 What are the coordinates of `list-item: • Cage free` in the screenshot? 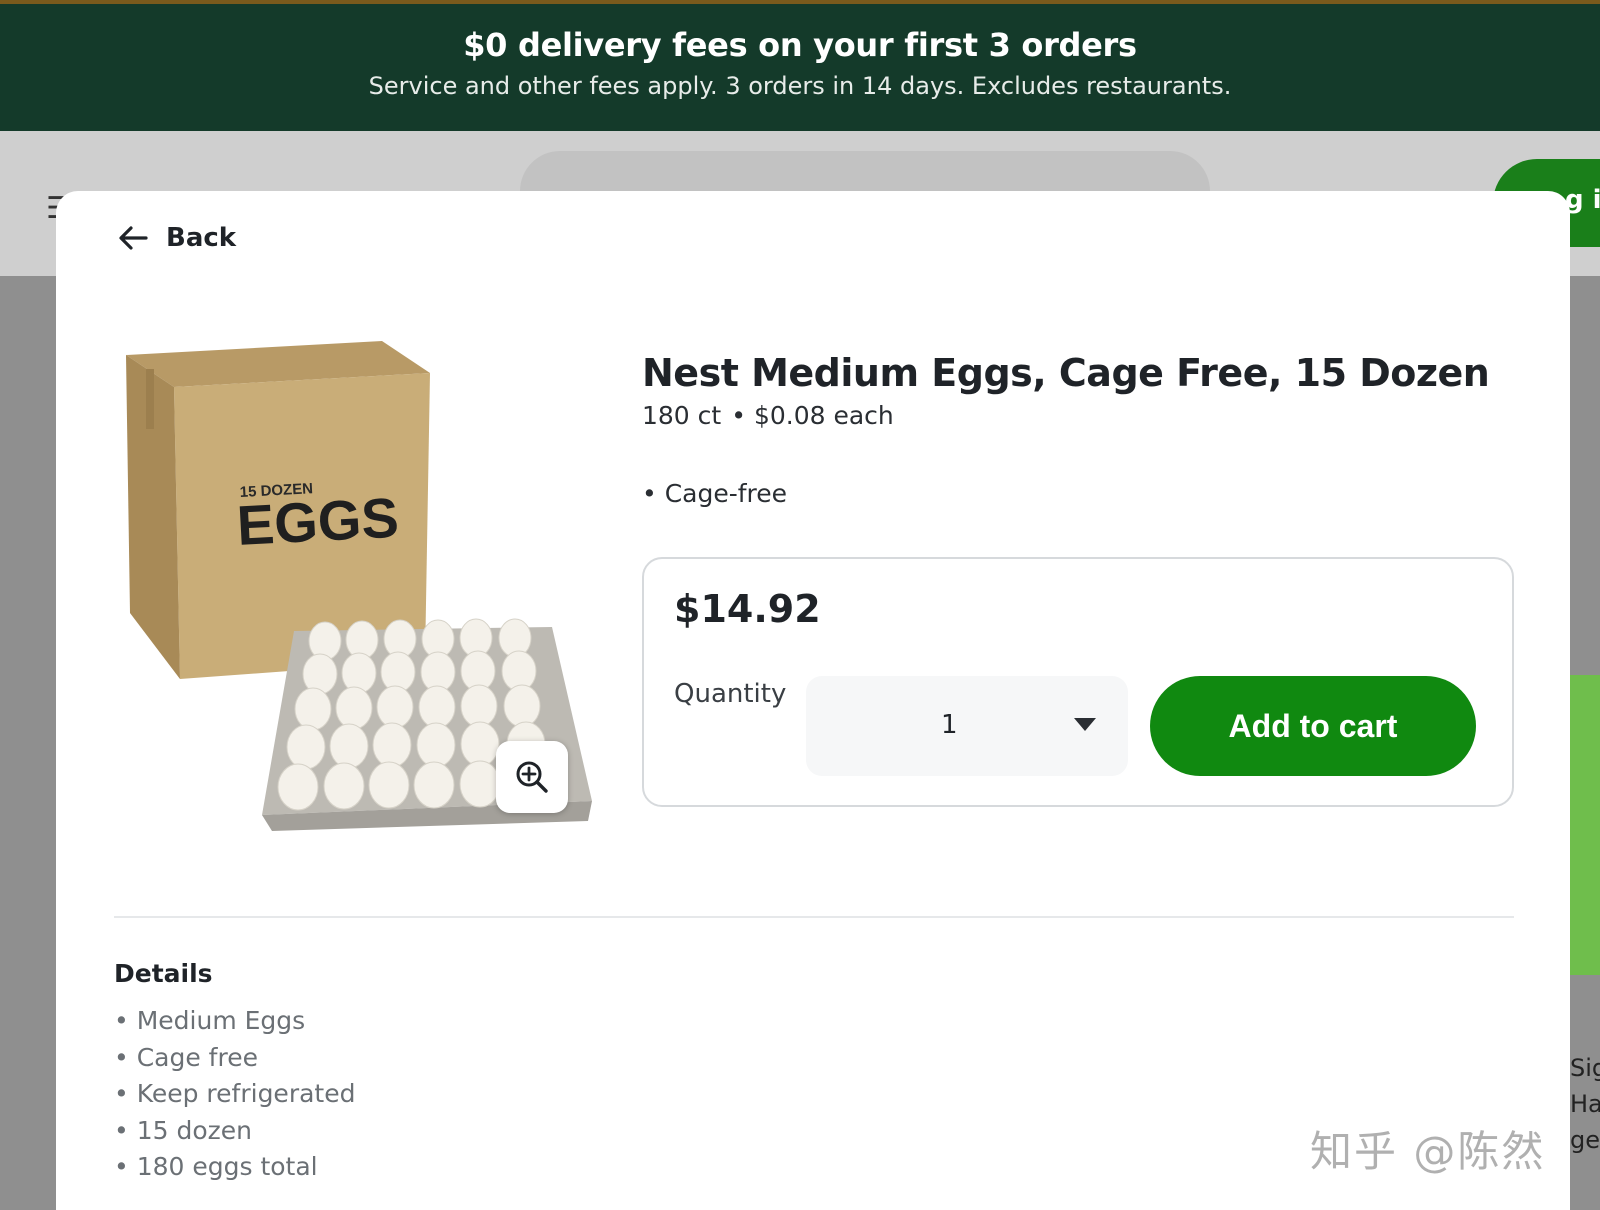 It's located at (186, 1057).